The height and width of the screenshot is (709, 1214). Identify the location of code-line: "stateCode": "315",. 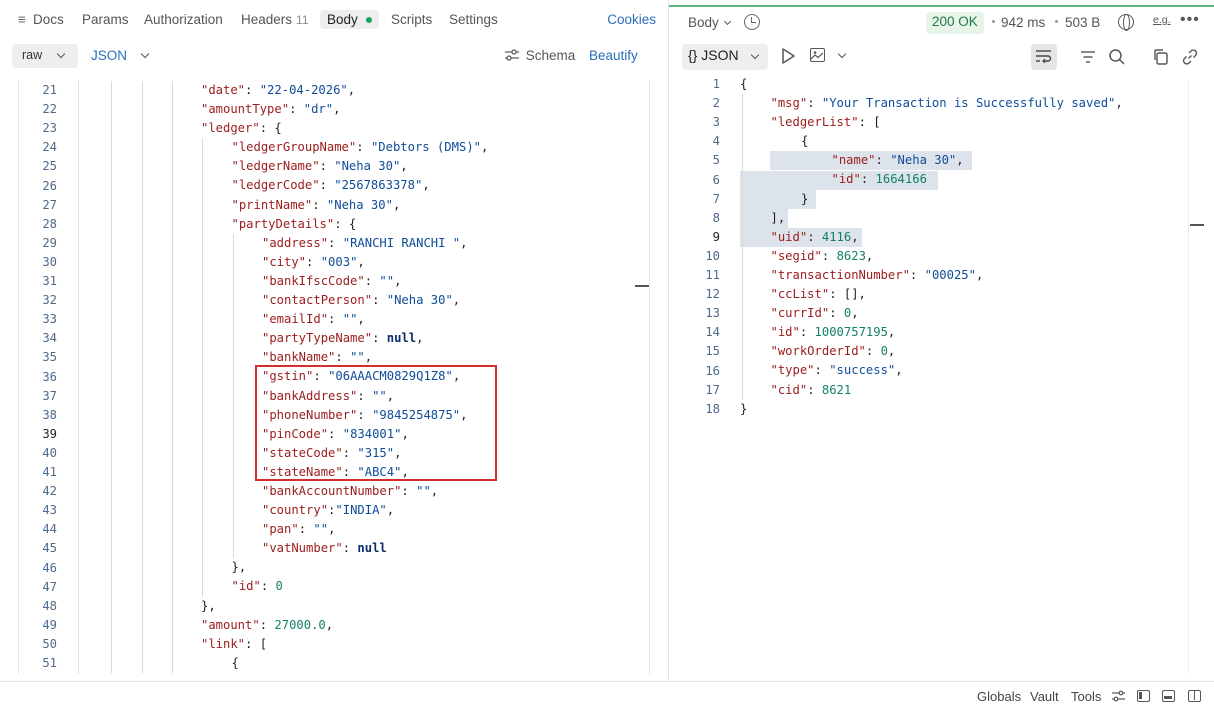
(364, 453).